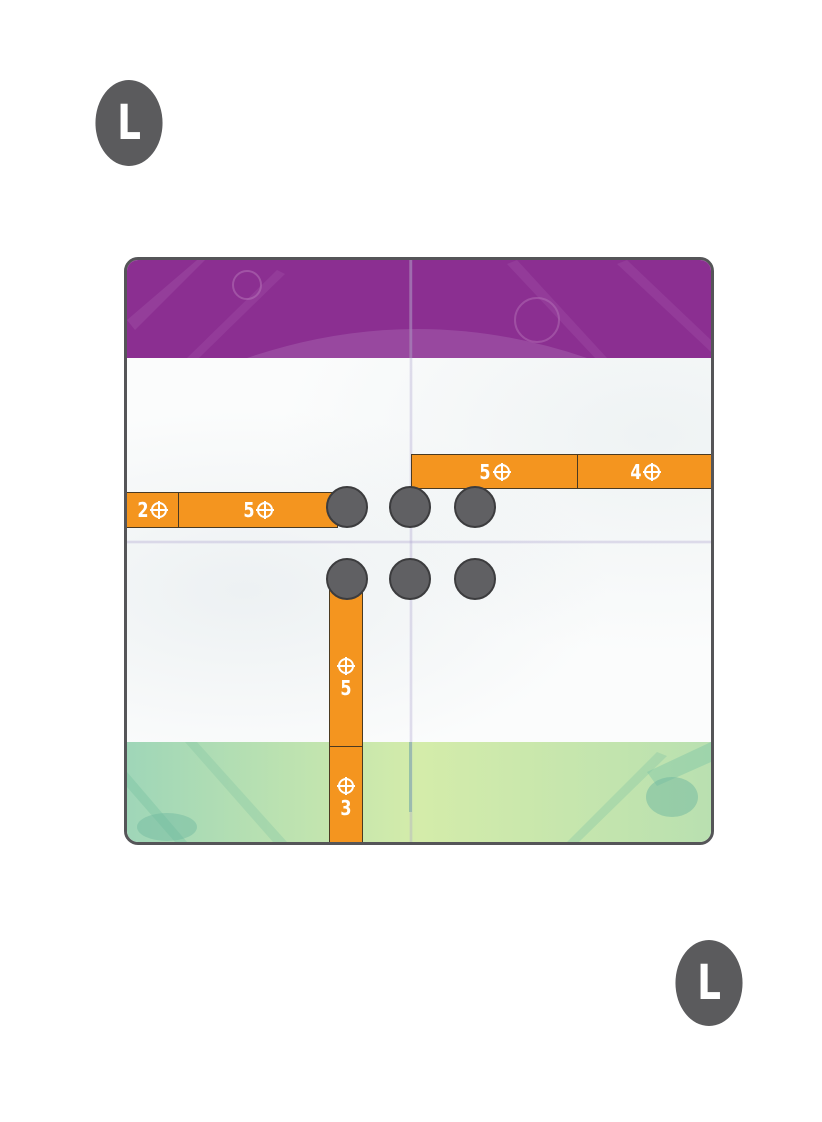 This screenshot has width=822, height=1122. I want to click on token-row2-col1, so click(347, 579).